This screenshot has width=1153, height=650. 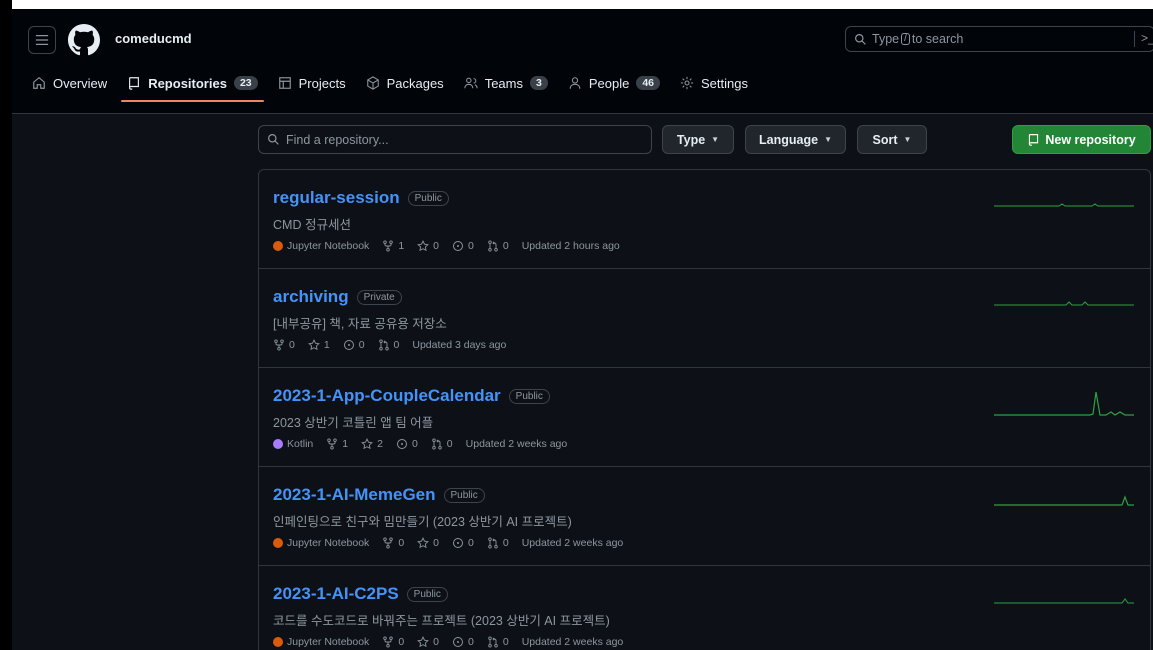 I want to click on active-tab-underline, so click(x=192, y=100).